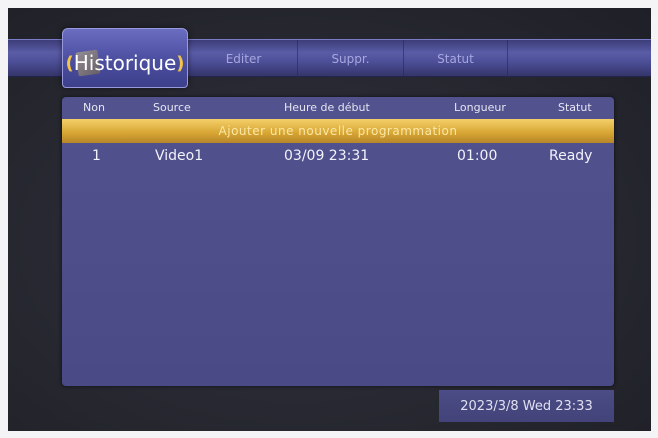  I want to click on tab-editer: Editer, so click(244, 59).